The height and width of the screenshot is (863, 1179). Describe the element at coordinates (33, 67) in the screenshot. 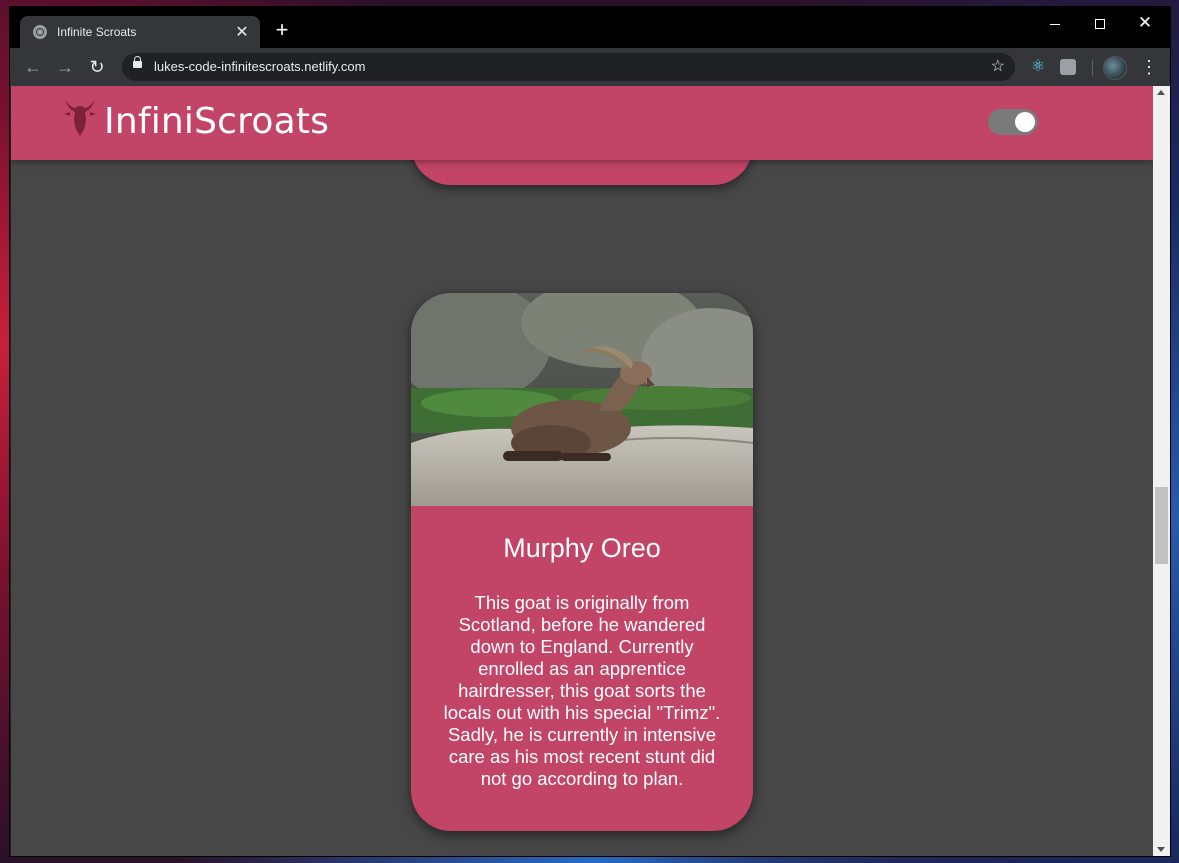

I see `back-button: ←` at that location.